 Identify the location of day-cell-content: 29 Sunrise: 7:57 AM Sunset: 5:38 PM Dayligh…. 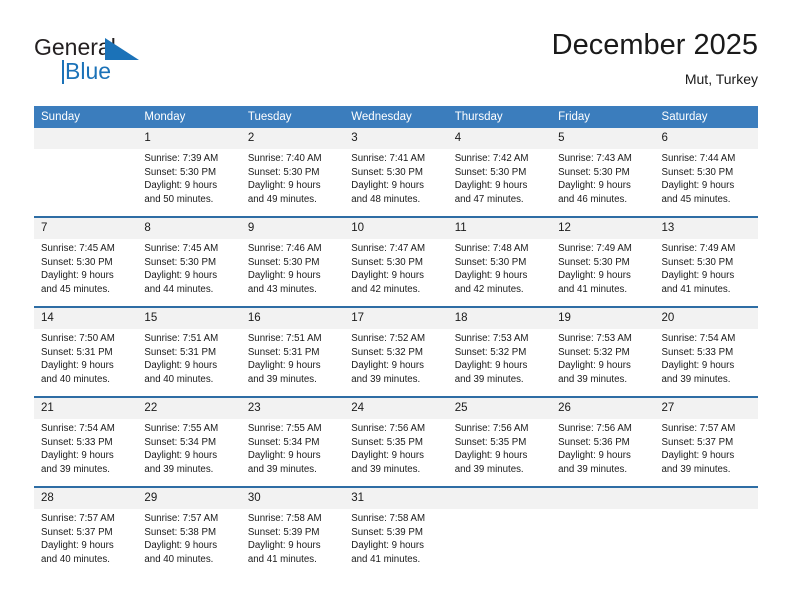
(189, 532).